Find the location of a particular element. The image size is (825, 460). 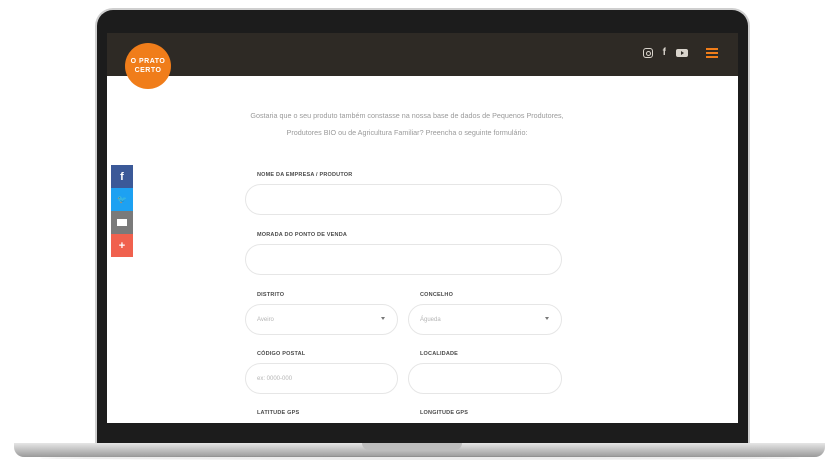

company-label: NOME DA EMPRESA / PRODUTOR is located at coordinates (305, 175).